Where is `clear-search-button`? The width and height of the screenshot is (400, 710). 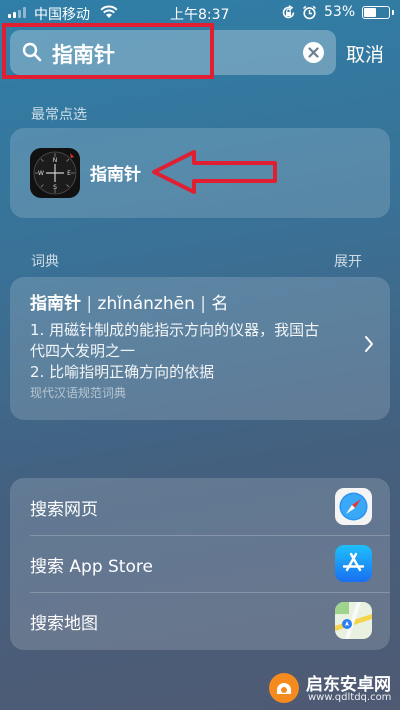
clear-search-button is located at coordinates (313, 52).